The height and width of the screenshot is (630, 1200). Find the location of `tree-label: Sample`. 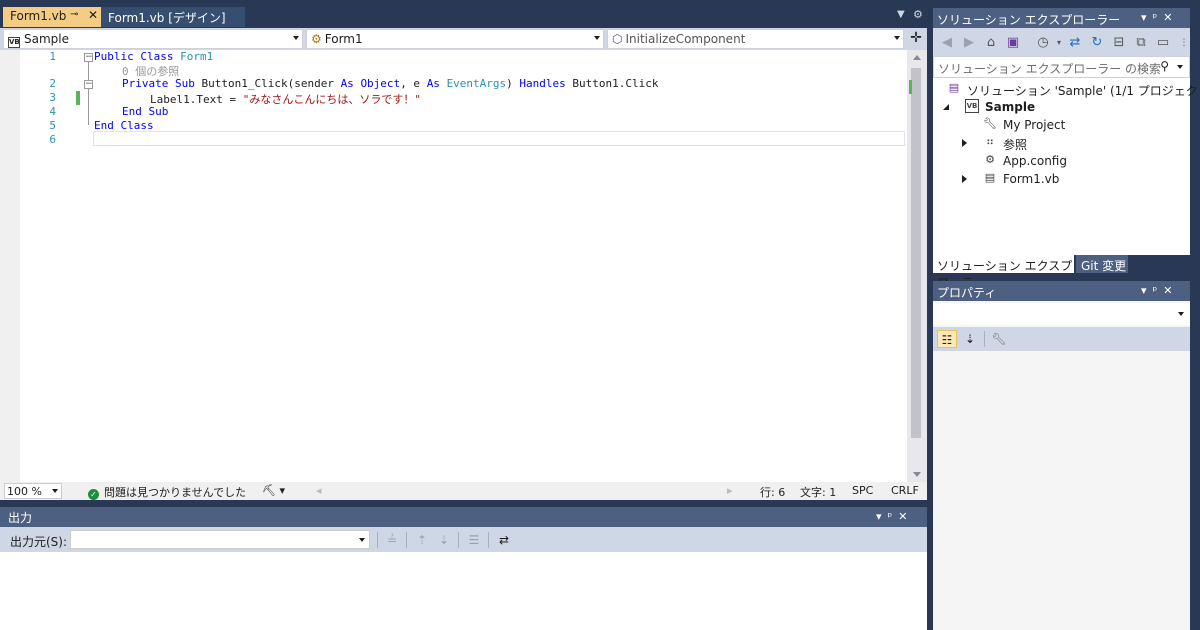

tree-label: Sample is located at coordinates (1010, 107).